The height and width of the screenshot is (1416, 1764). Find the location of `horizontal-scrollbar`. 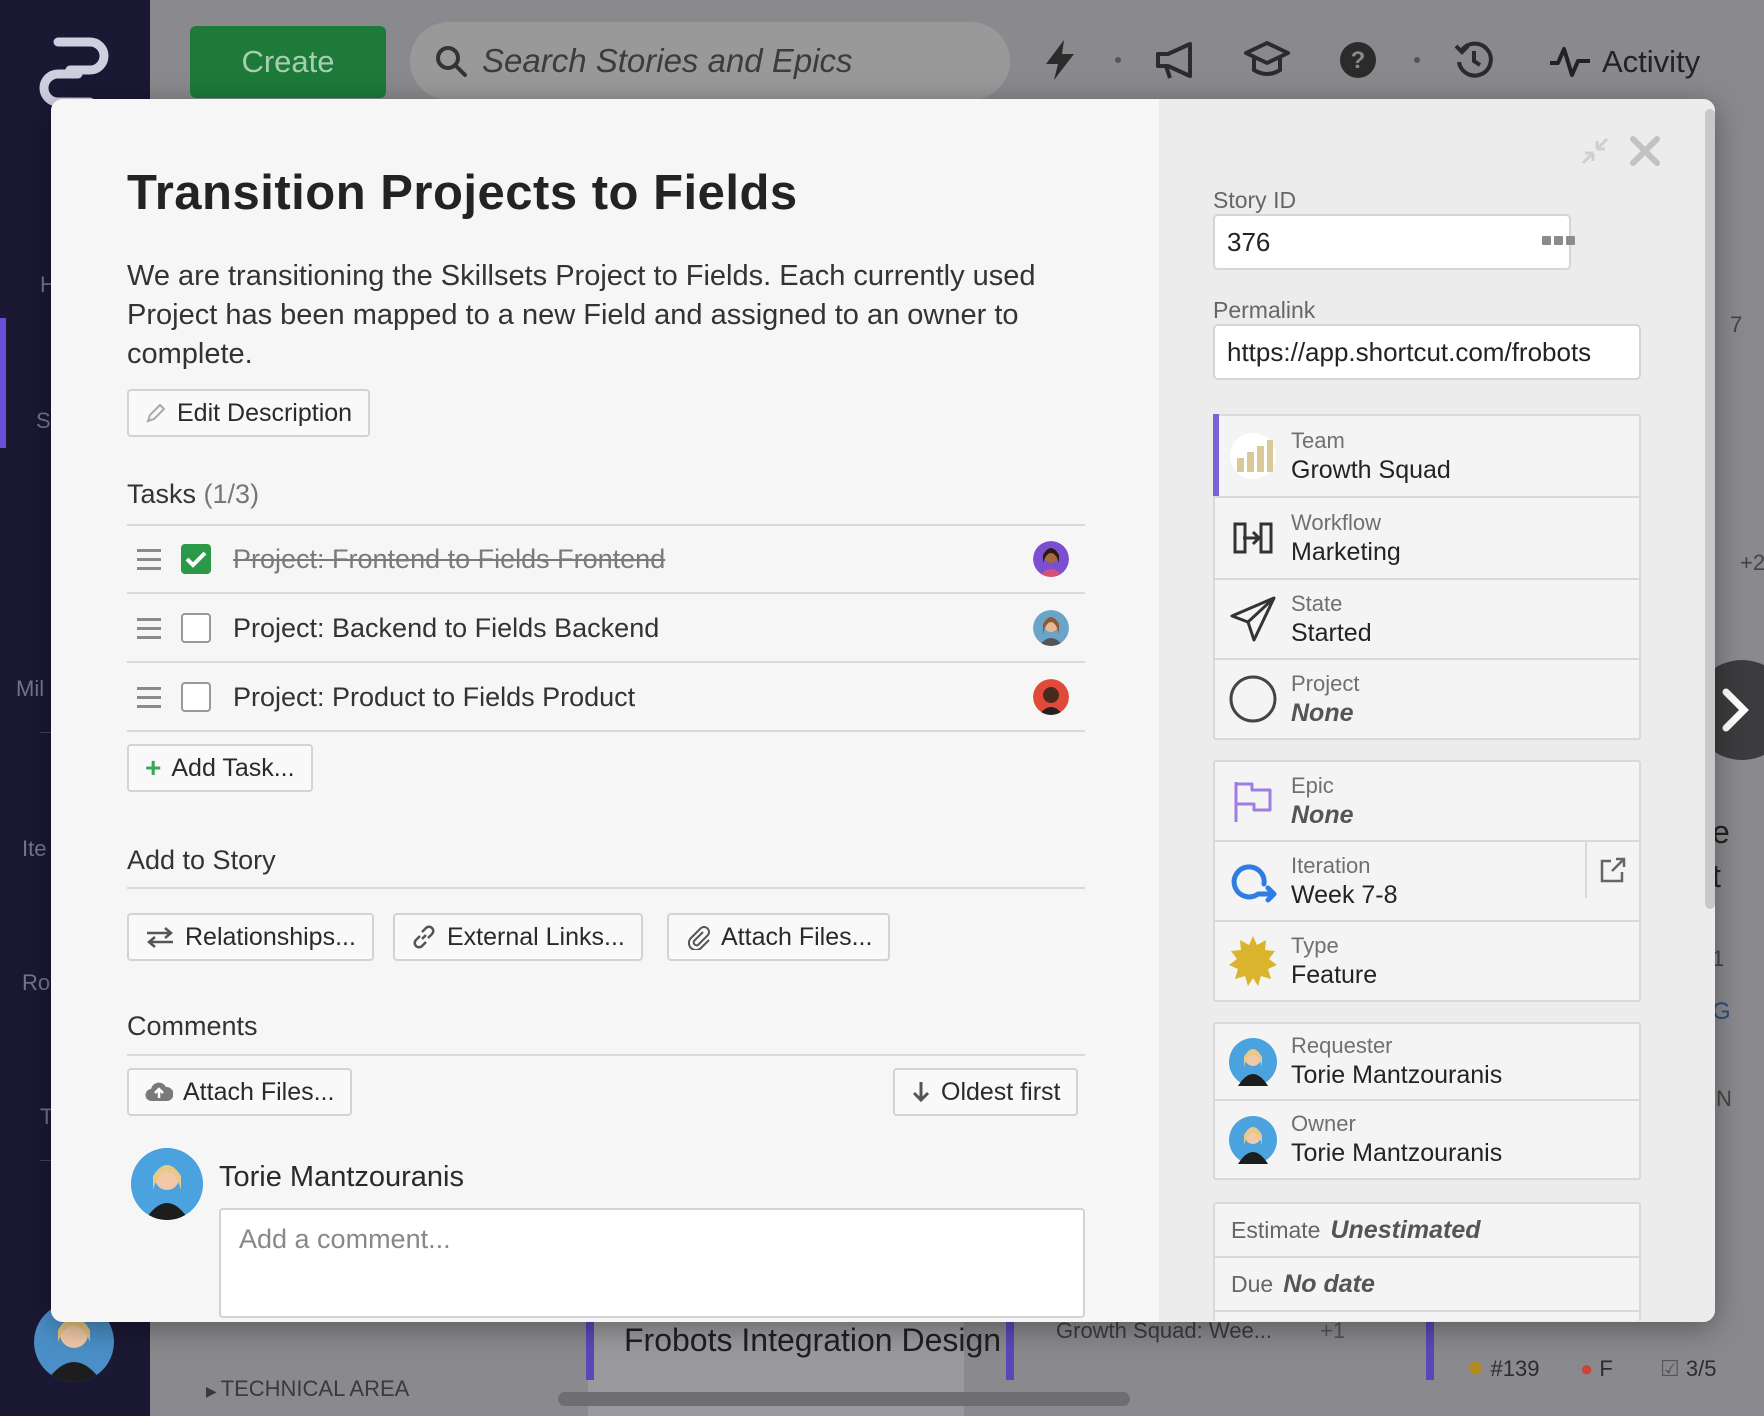

horizontal-scrollbar is located at coordinates (844, 1399).